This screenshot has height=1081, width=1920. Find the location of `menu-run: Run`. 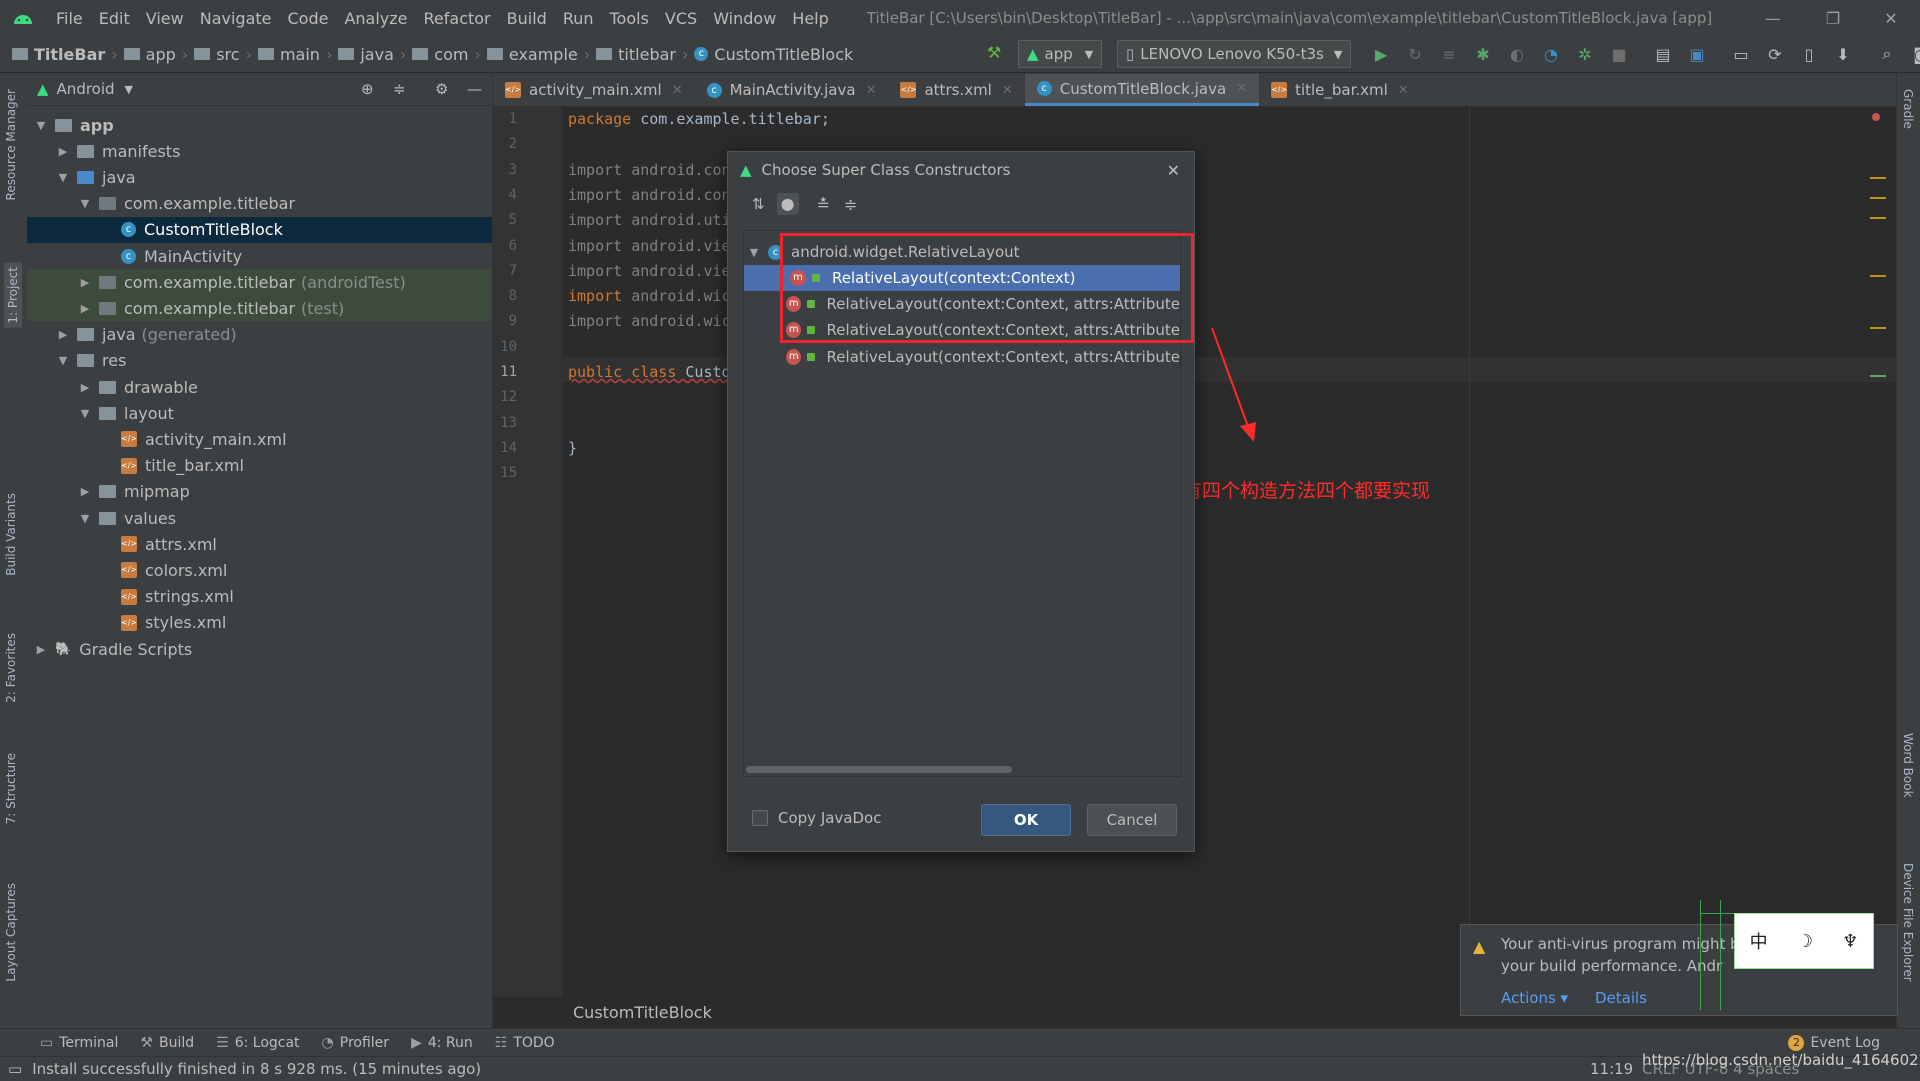

menu-run: Run is located at coordinates (578, 18).